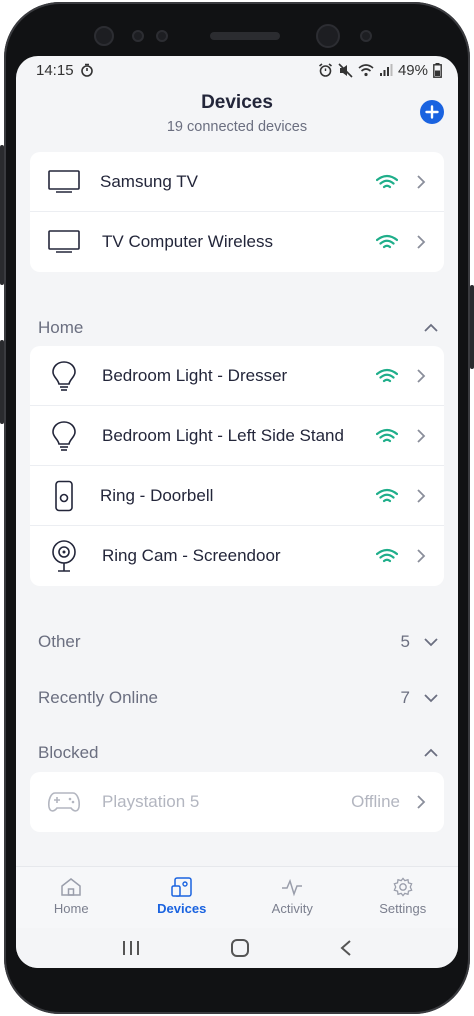 The height and width of the screenshot is (1016, 474). Describe the element at coordinates (325, 69) in the screenshot. I see `alarm-icon` at that location.